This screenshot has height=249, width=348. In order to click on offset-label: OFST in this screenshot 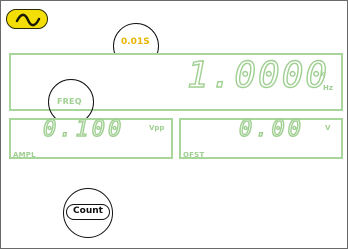, I will do `click(194, 155)`.